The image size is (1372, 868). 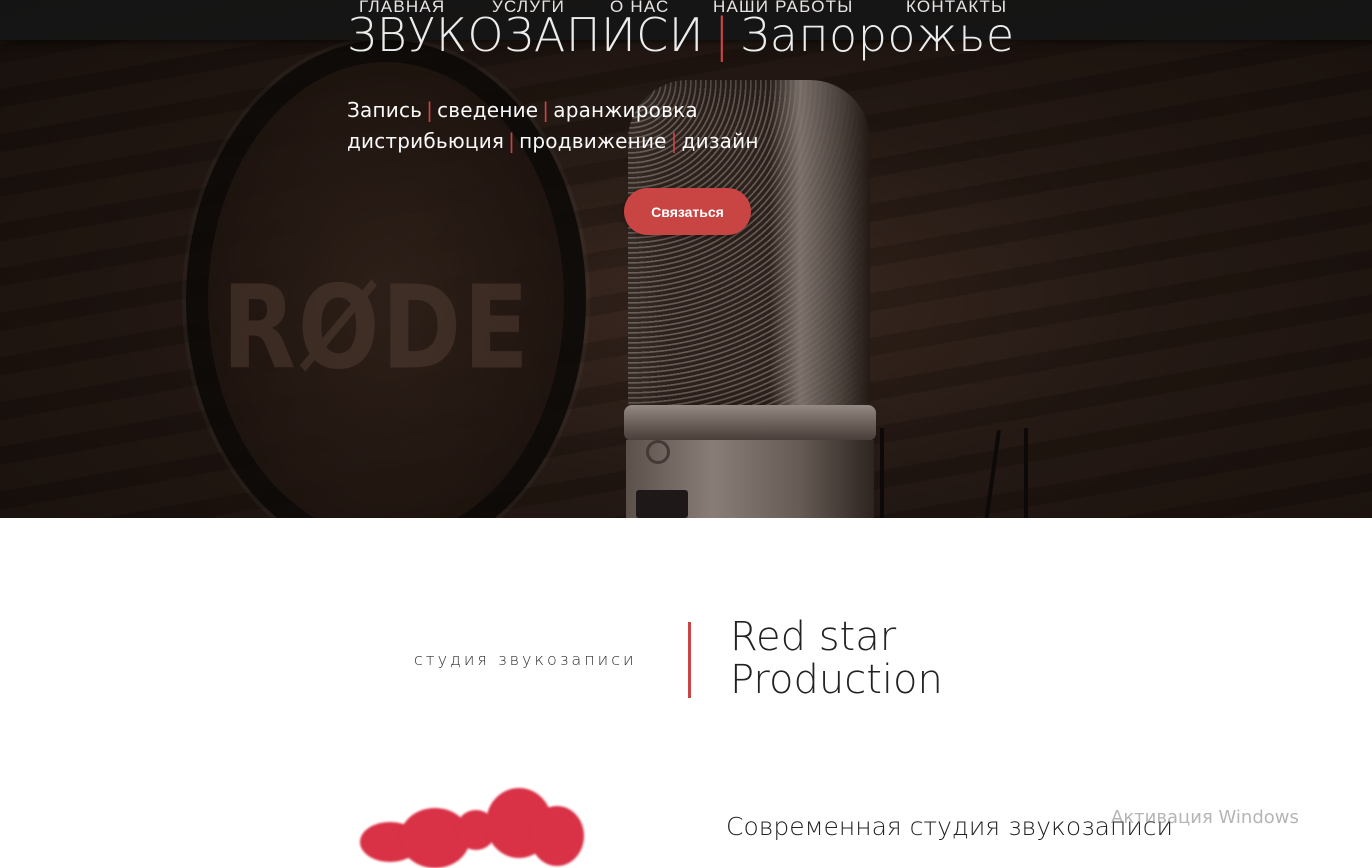 I want to click on tagline-item: продвижение, so click(x=593, y=141).